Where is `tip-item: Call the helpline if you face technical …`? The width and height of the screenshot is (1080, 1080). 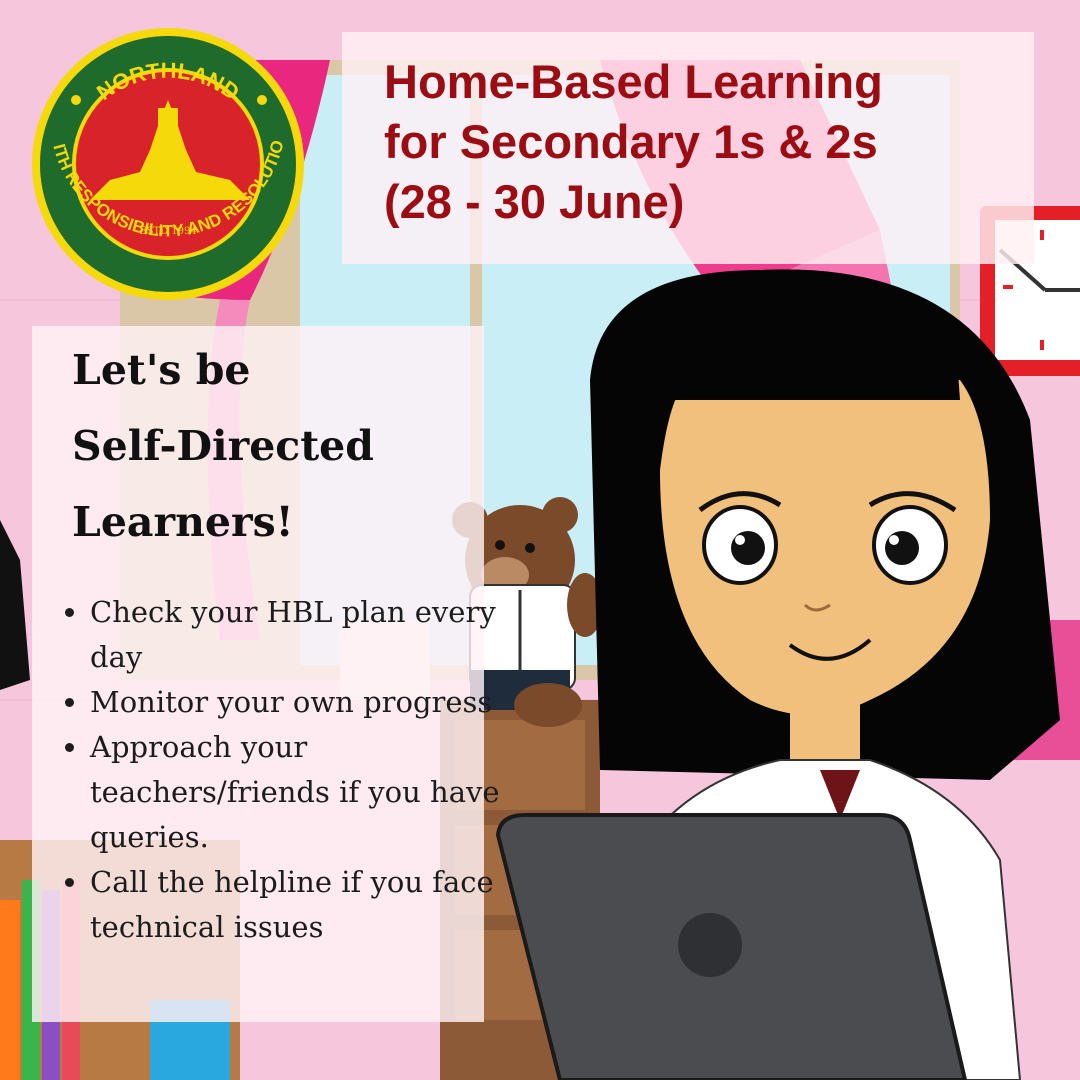 tip-item: Call the helpline if you face technical … is located at coordinates (282, 905).